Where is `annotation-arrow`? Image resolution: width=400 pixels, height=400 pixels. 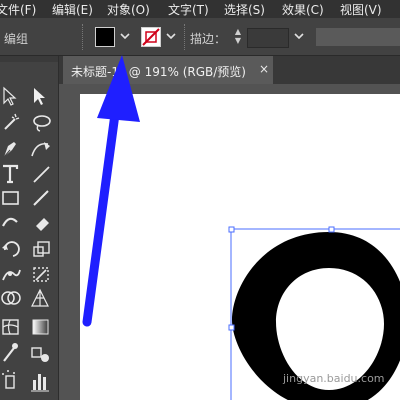
annotation-arrow is located at coordinates (111, 191).